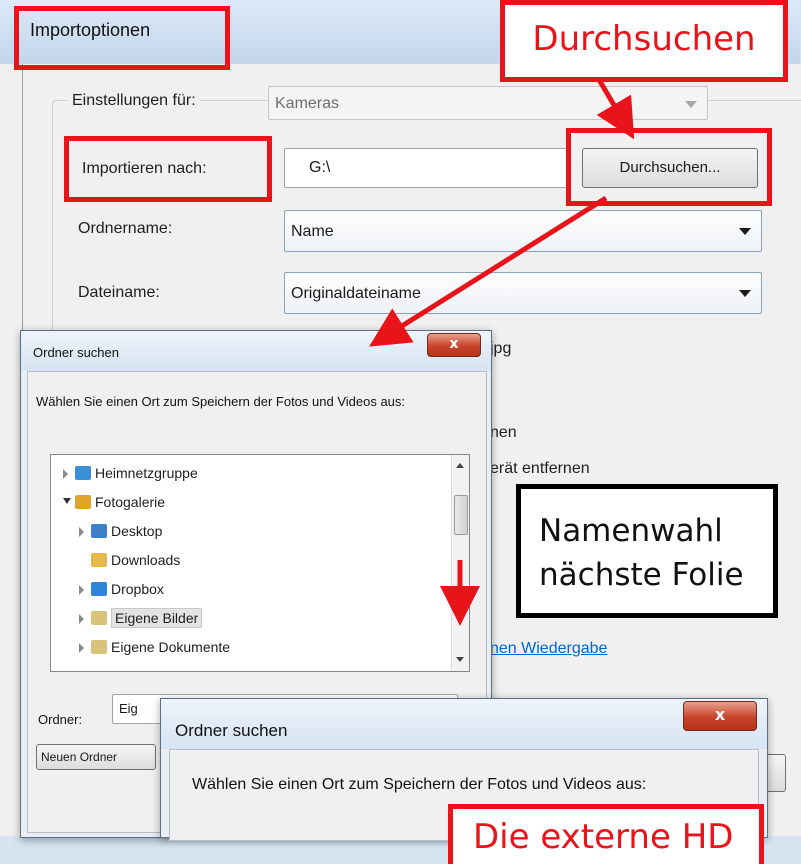  Describe the element at coordinates (615, 108) in the screenshot. I see `arrow-to-browse` at that location.